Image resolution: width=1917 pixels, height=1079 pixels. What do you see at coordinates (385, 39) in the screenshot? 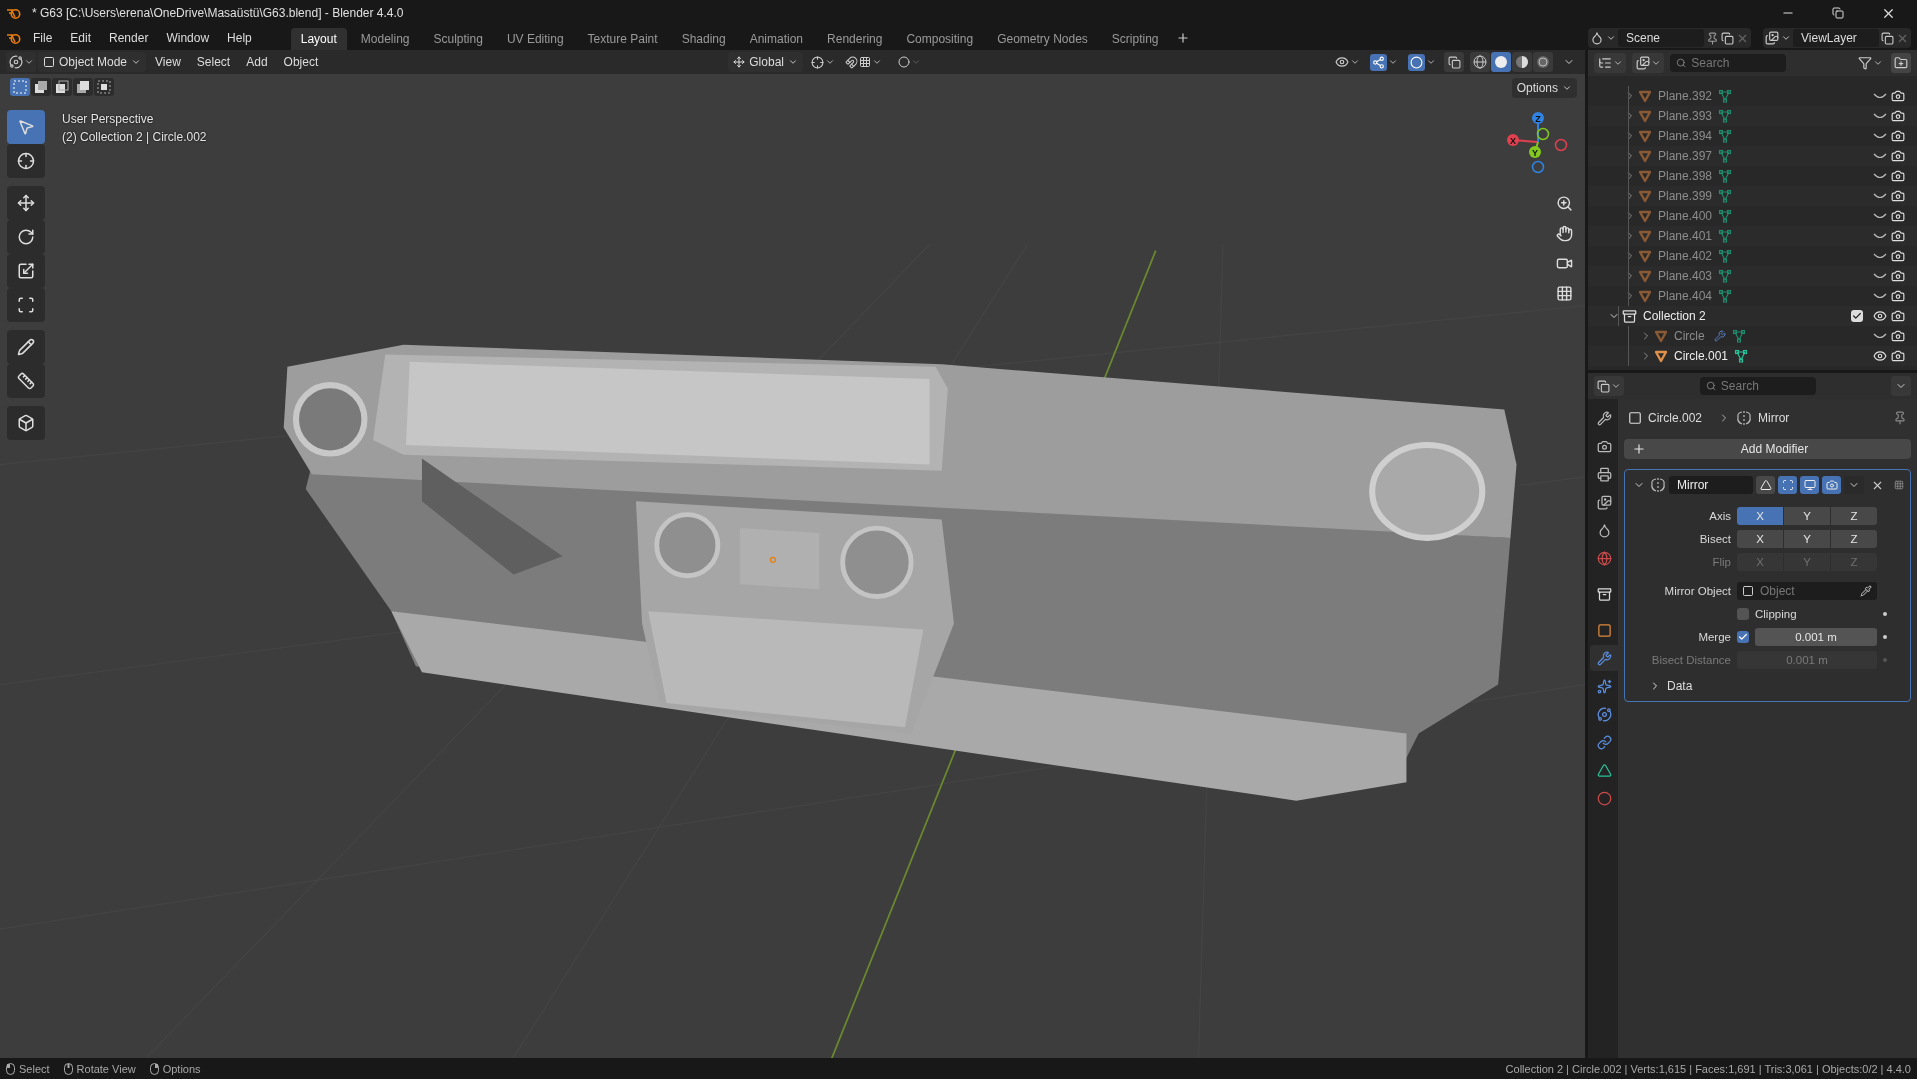
I see `workspace-tab: Modeling` at bounding box center [385, 39].